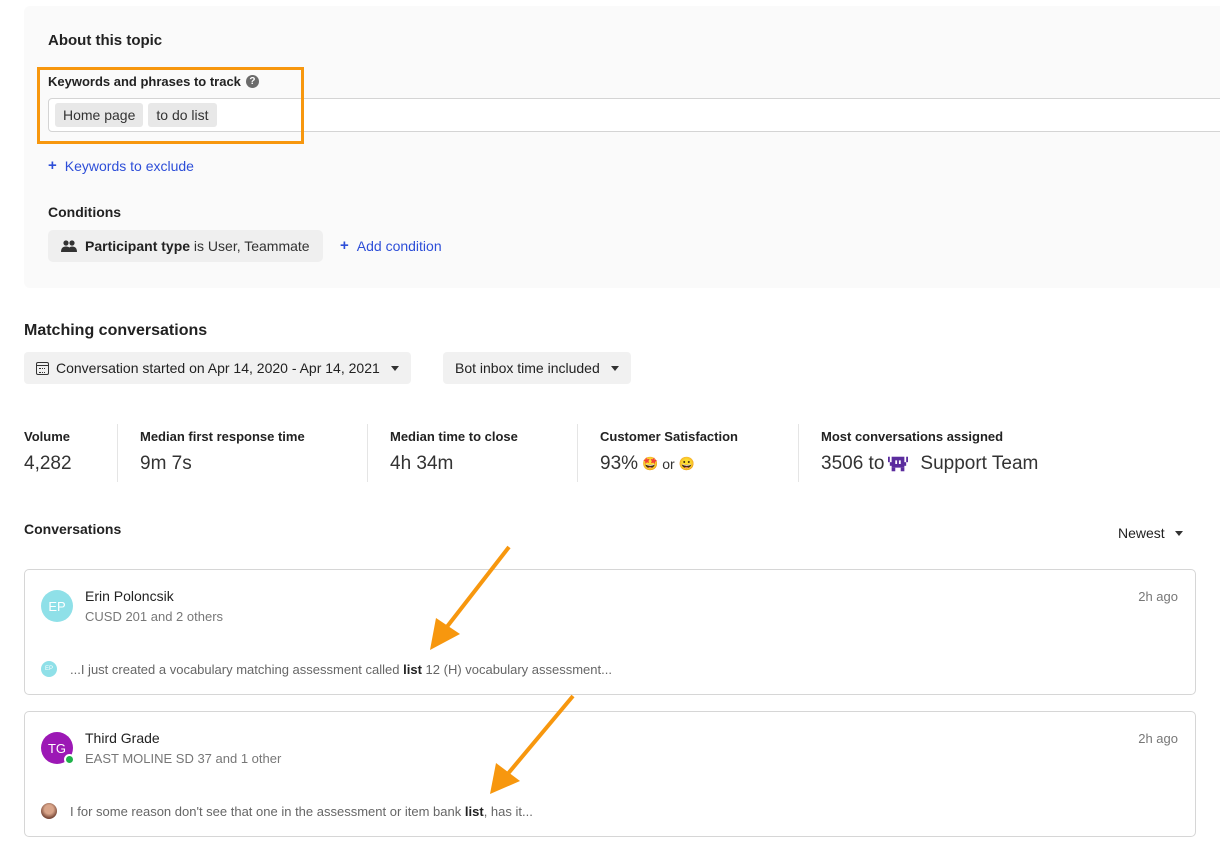  I want to click on stat-volume: Volume 4,282, so click(71, 453).